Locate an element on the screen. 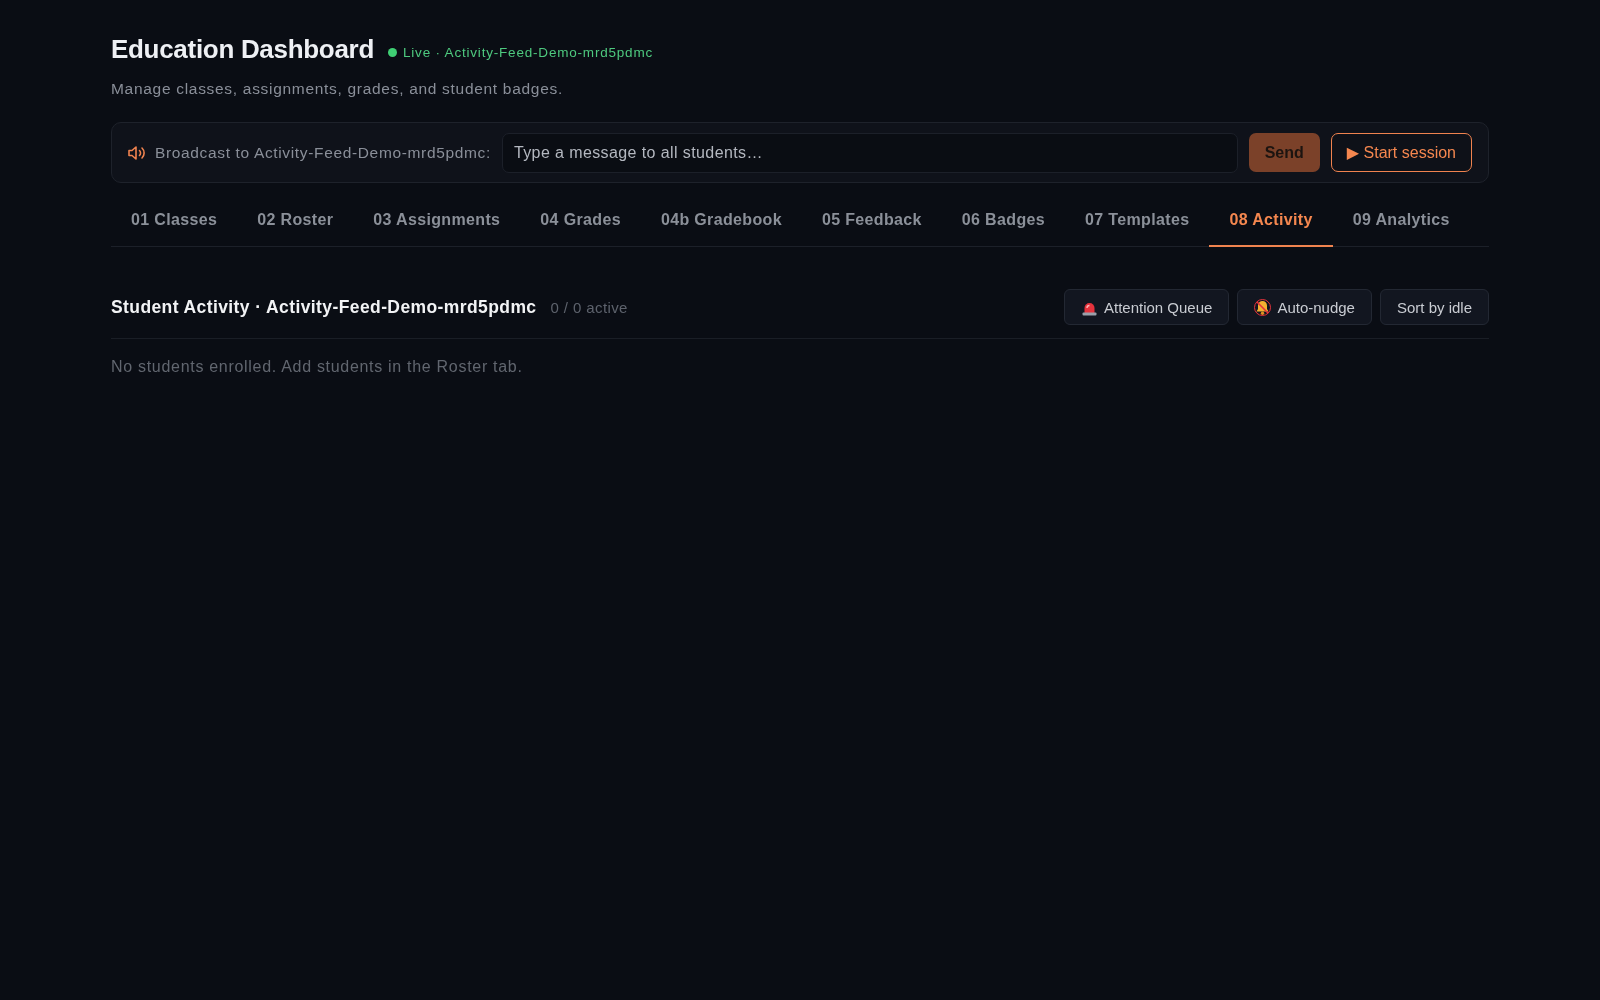 This screenshot has width=1600, height=1000. broadcast-label: Broadcast to Activity-Feed-Demo-mrd5pdmc: is located at coordinates (323, 152).